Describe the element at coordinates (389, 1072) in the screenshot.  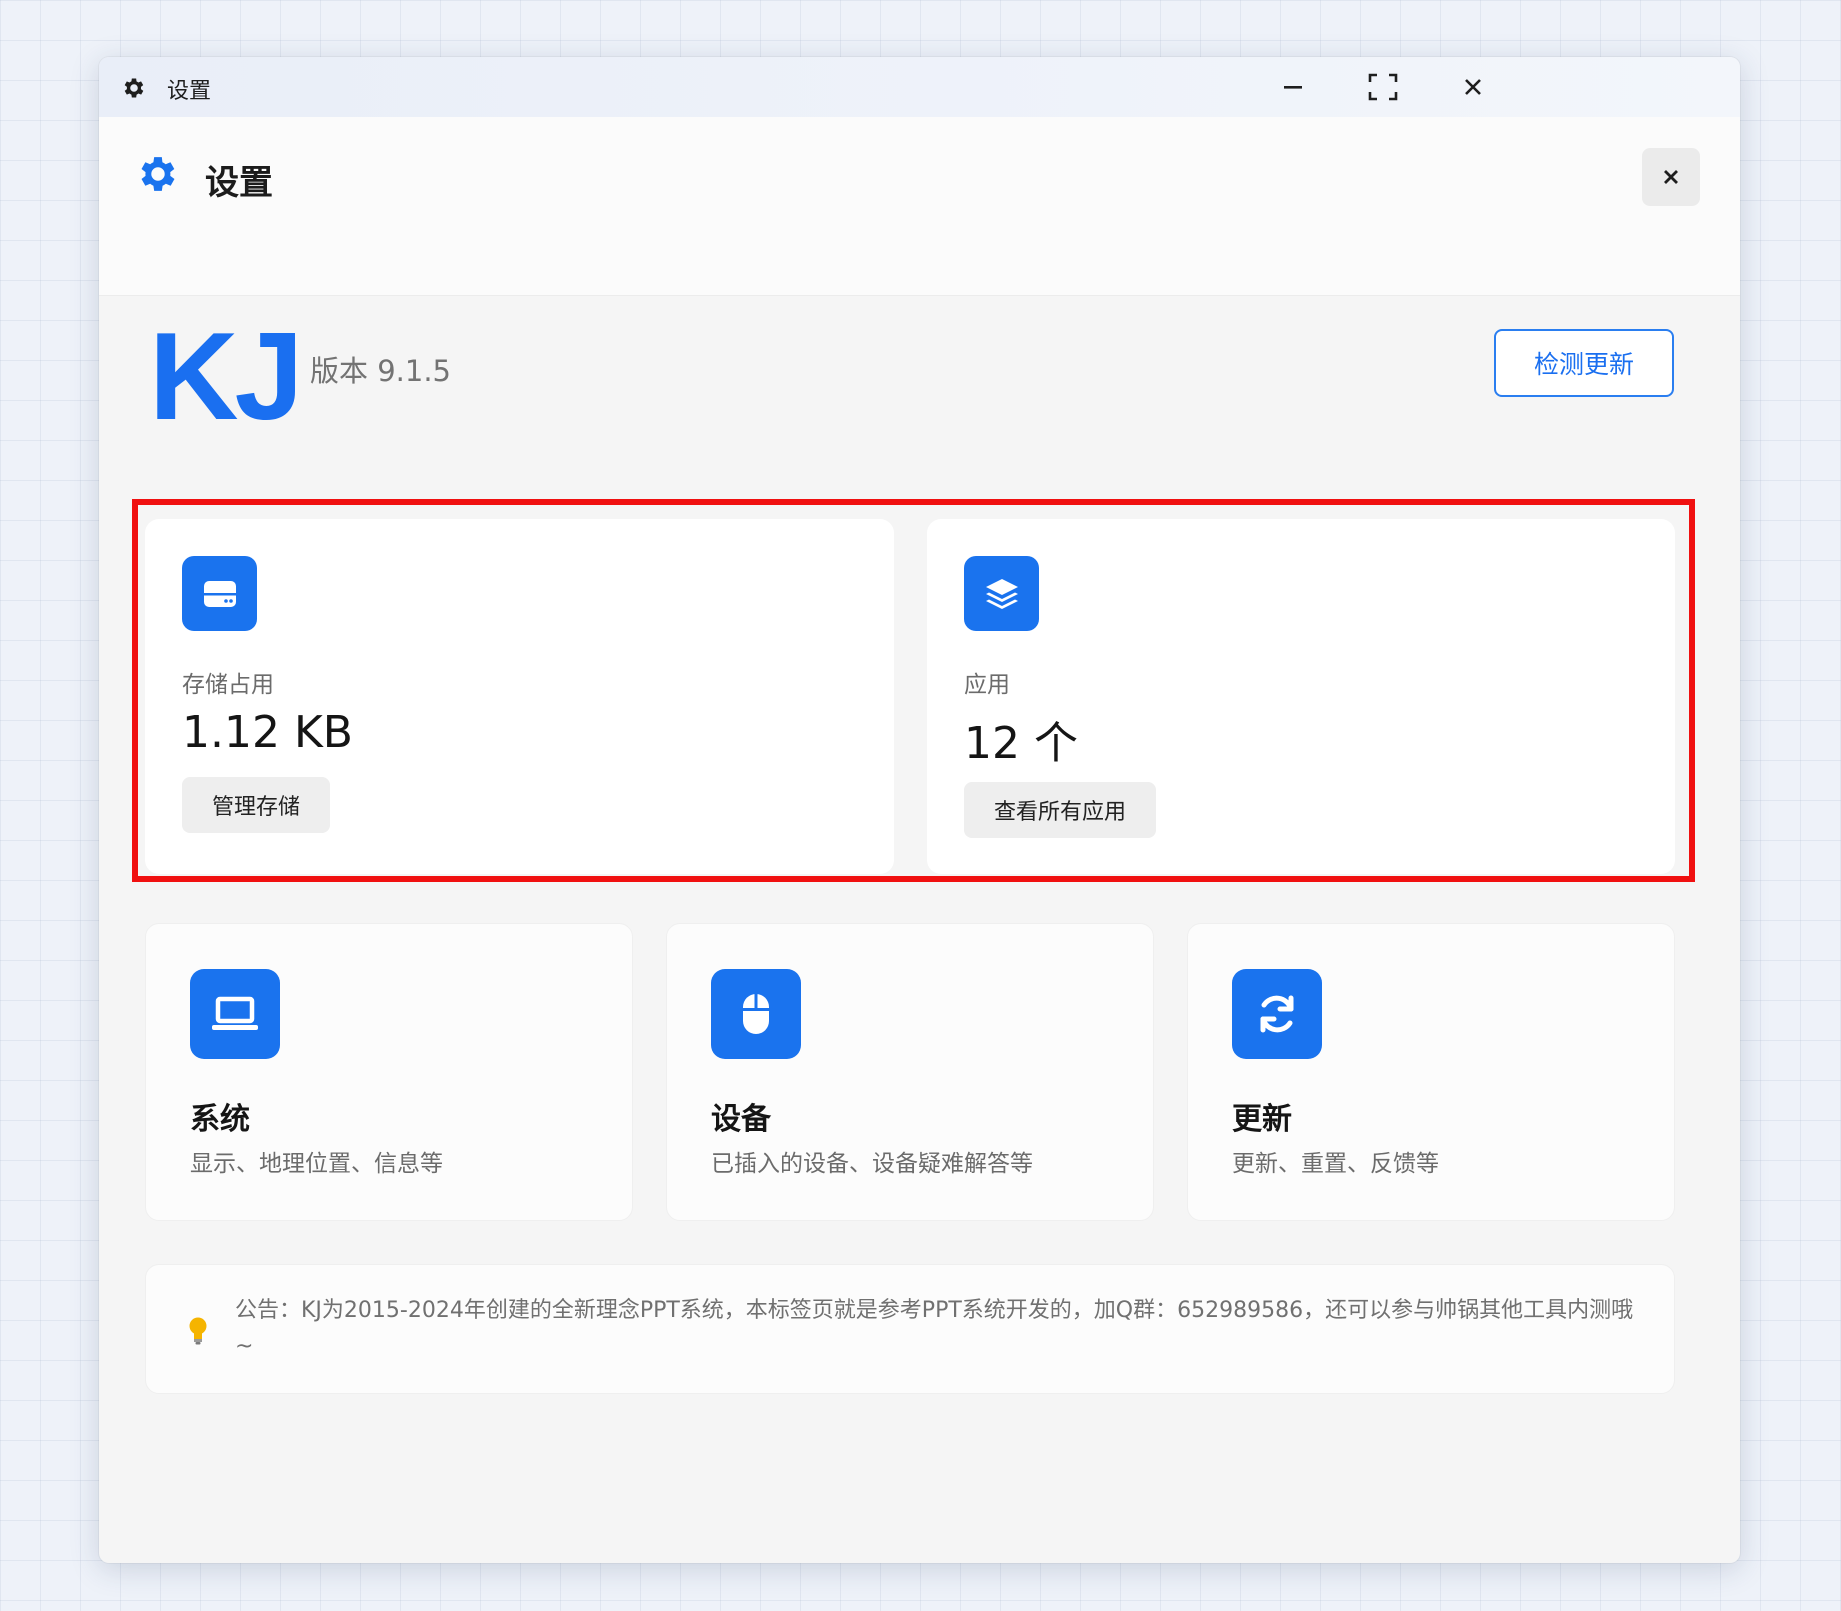
I see `category-system: 系统 显示、地理位置、信息等` at that location.